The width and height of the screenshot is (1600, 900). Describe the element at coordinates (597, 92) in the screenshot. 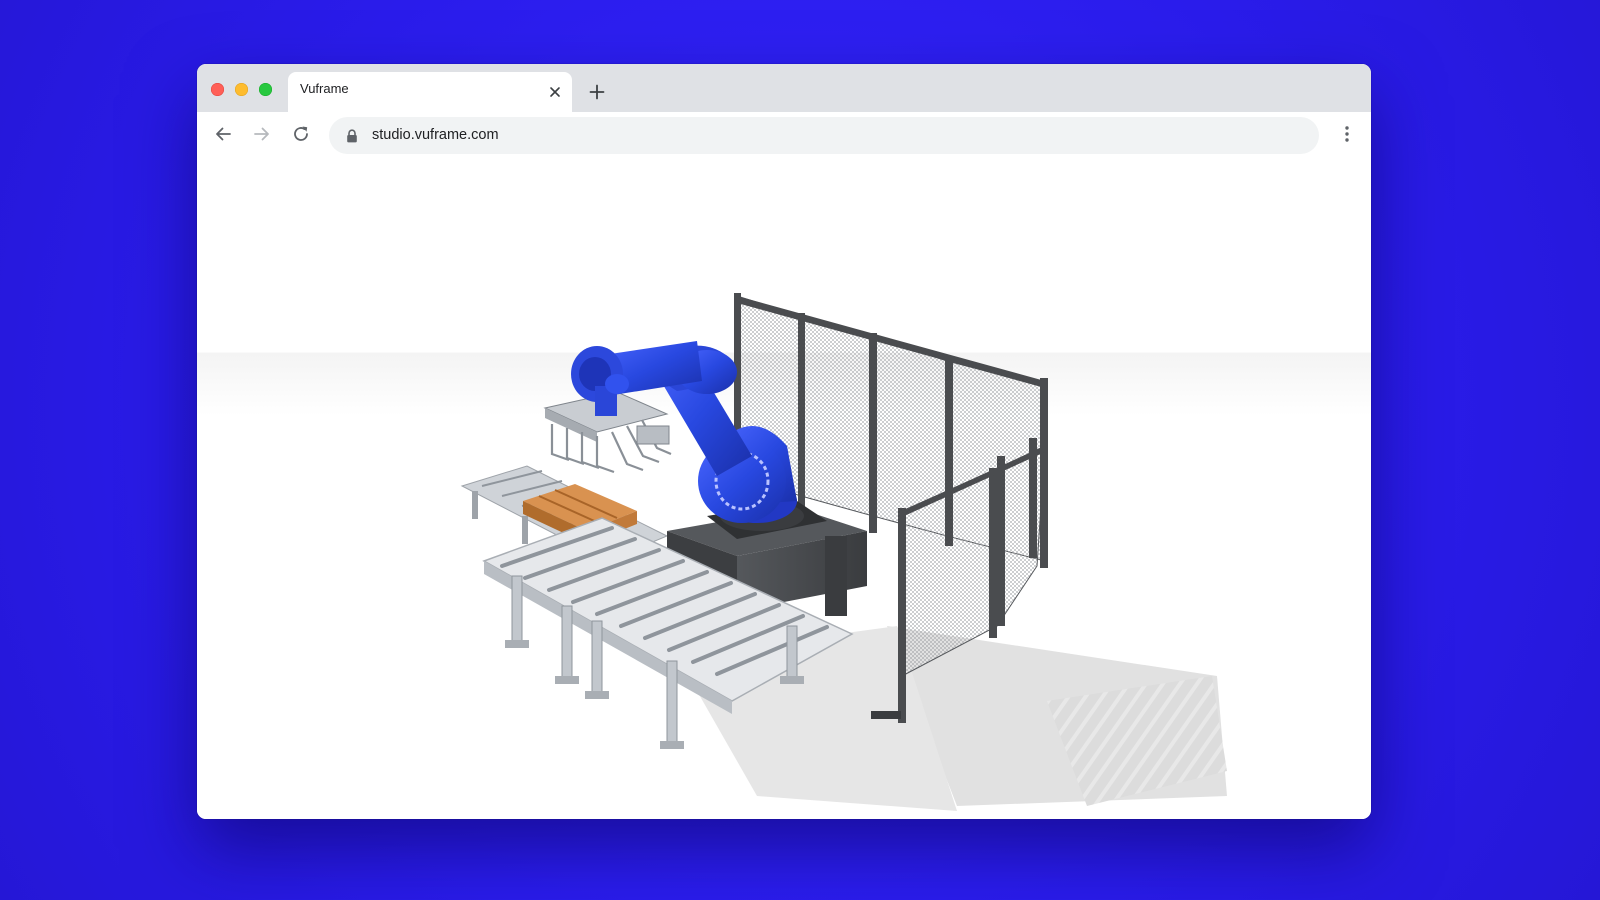

I see `plus-icon` at that location.